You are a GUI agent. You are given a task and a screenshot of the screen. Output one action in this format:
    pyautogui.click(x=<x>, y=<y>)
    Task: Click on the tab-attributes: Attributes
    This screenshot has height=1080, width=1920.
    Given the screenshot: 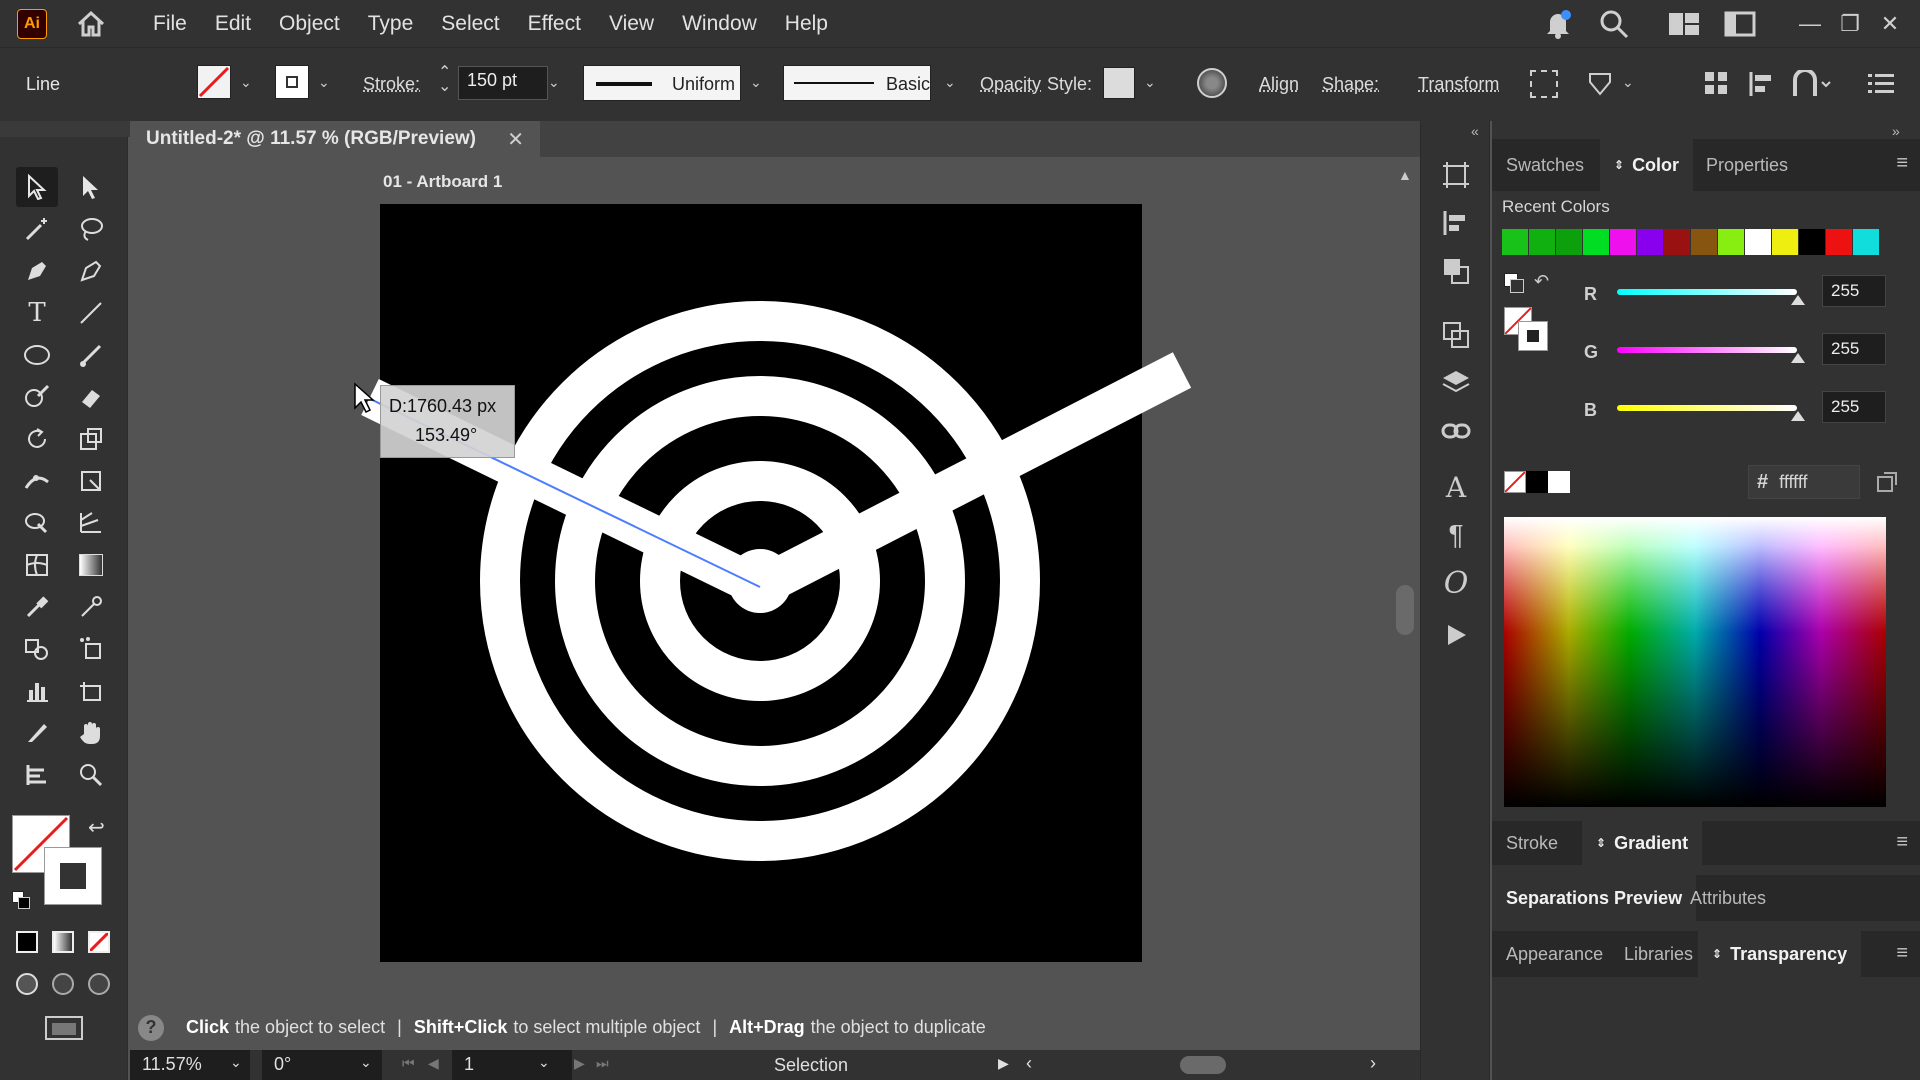 What is the action you would take?
    pyautogui.click(x=1728, y=898)
    